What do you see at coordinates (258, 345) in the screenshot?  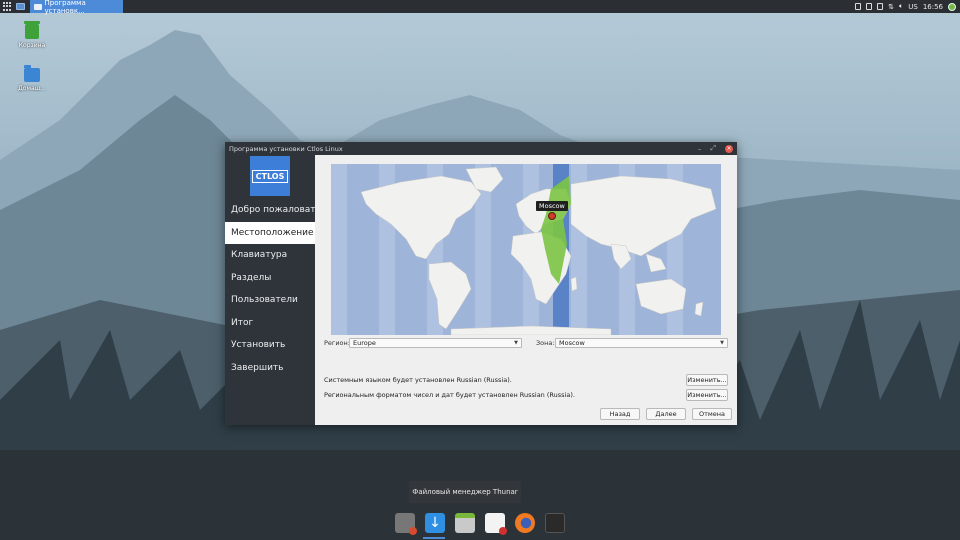 I see `step-install: Установить` at bounding box center [258, 345].